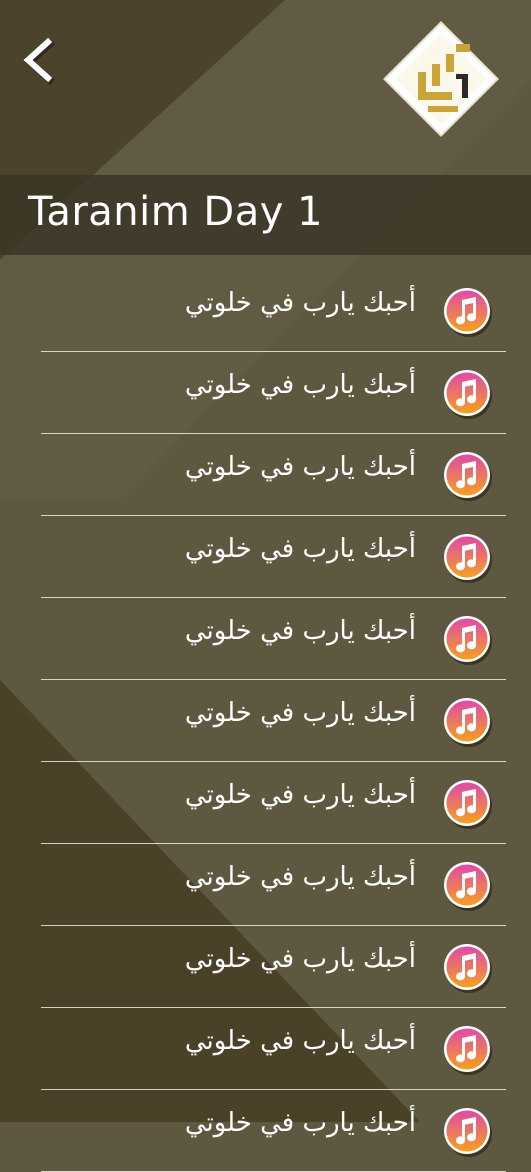 This screenshot has width=531, height=1172. Describe the element at coordinates (265, 85) in the screenshot. I see `top-bar` at that location.